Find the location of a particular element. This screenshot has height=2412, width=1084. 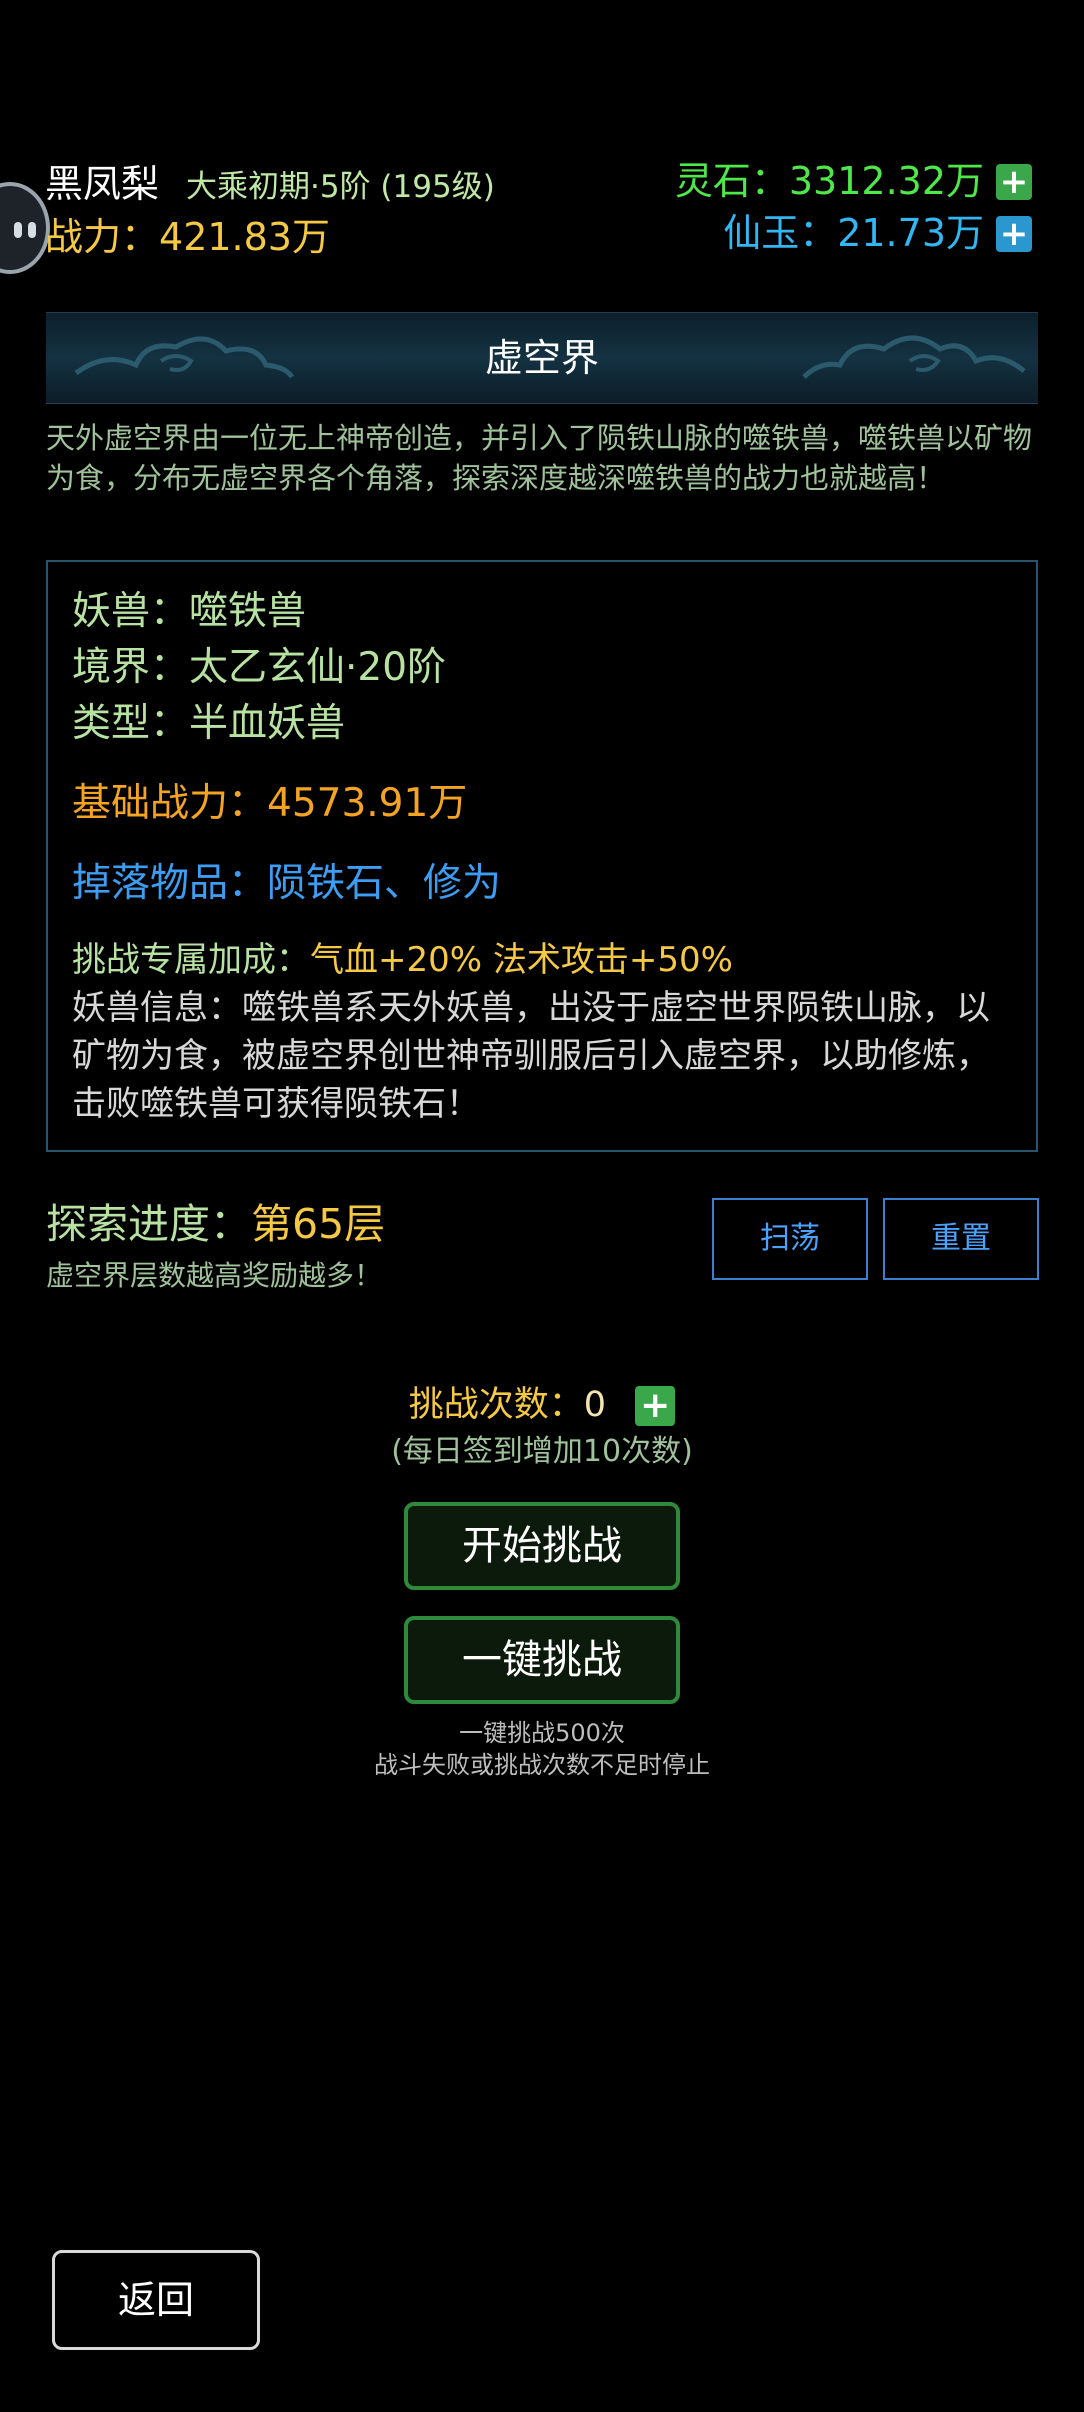

sweep-button: 扫荡 is located at coordinates (790, 1239).